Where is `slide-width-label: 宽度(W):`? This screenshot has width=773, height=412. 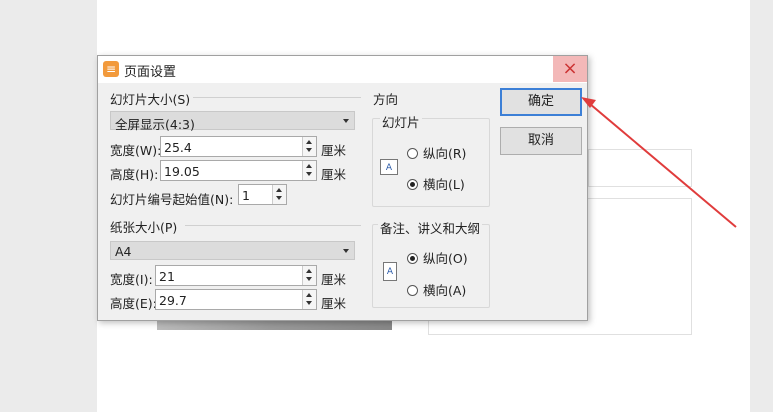 slide-width-label: 宽度(W): is located at coordinates (136, 150).